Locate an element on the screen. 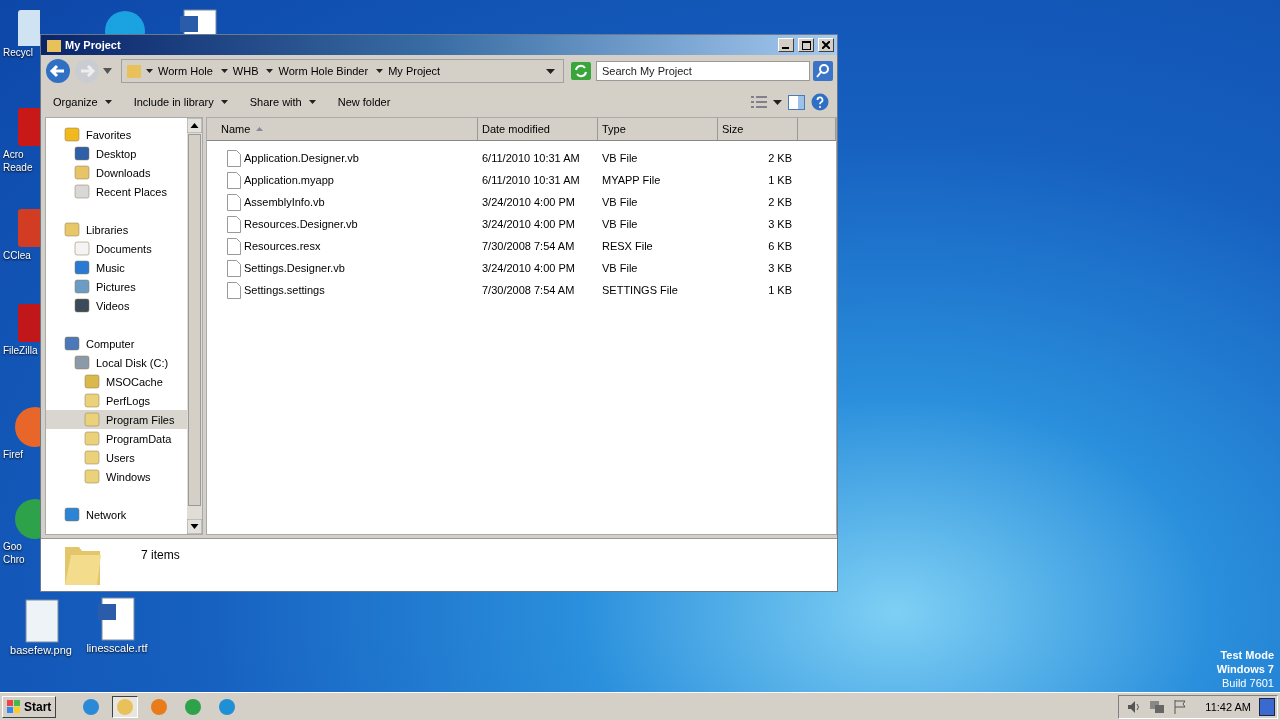 The width and height of the screenshot is (1280, 720). breadcrumb-item: WHB is located at coordinates (245, 71).